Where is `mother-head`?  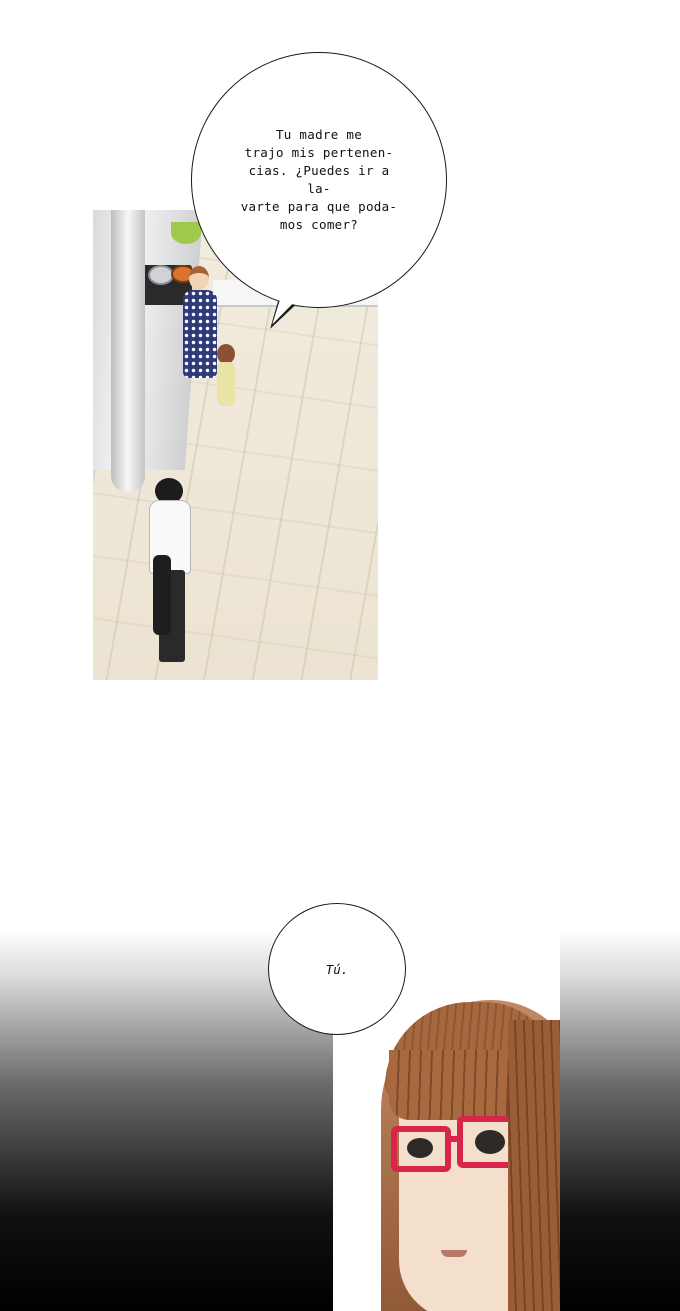
mother-head is located at coordinates (199, 278).